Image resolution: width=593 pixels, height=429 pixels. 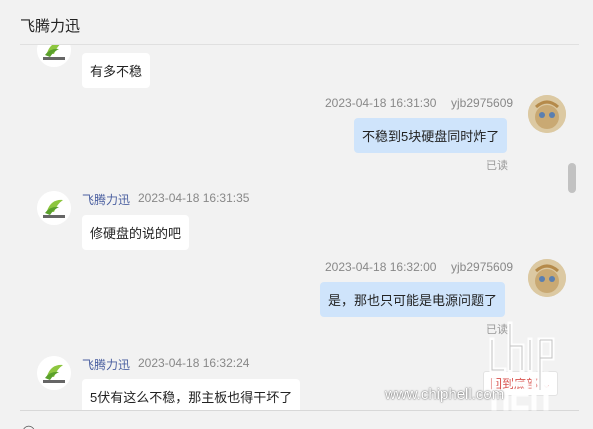 What do you see at coordinates (98, 426) in the screenshot?
I see `file-icon: ▪` at bounding box center [98, 426].